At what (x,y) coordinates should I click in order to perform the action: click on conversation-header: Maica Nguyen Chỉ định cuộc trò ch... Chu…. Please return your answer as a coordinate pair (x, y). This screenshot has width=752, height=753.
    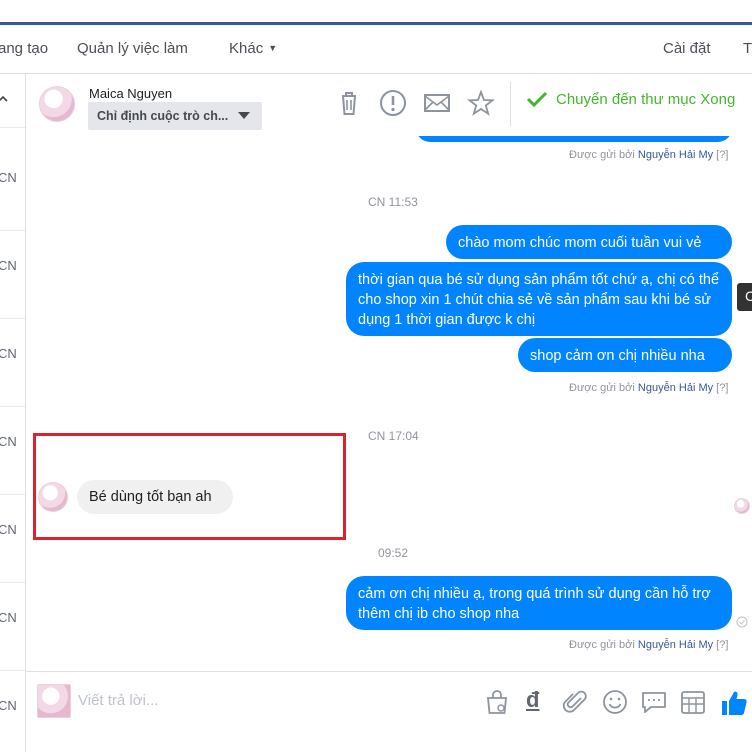
    Looking at the image, I should click on (389, 105).